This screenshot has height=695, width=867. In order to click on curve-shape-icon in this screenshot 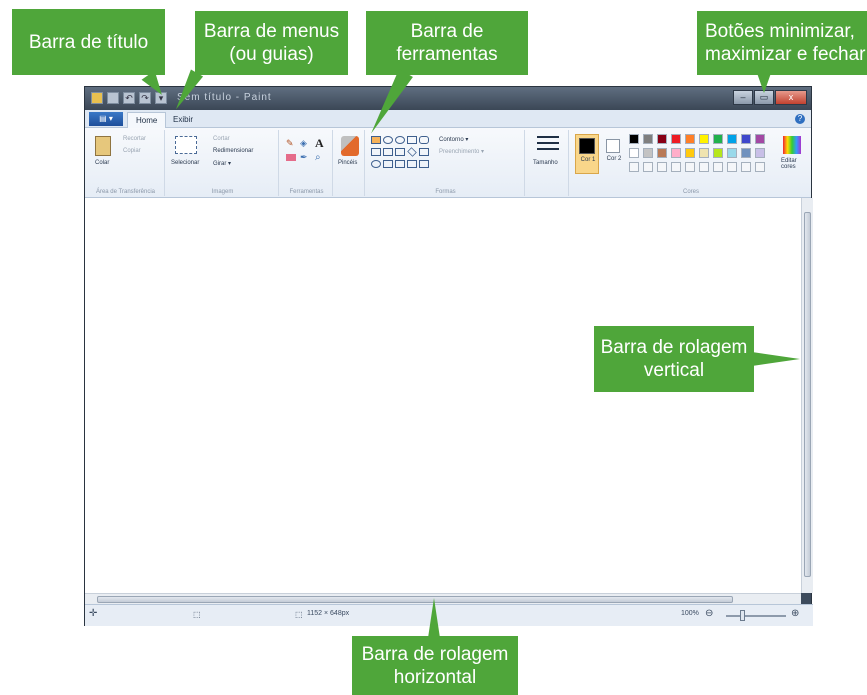, I will do `click(388, 140)`.